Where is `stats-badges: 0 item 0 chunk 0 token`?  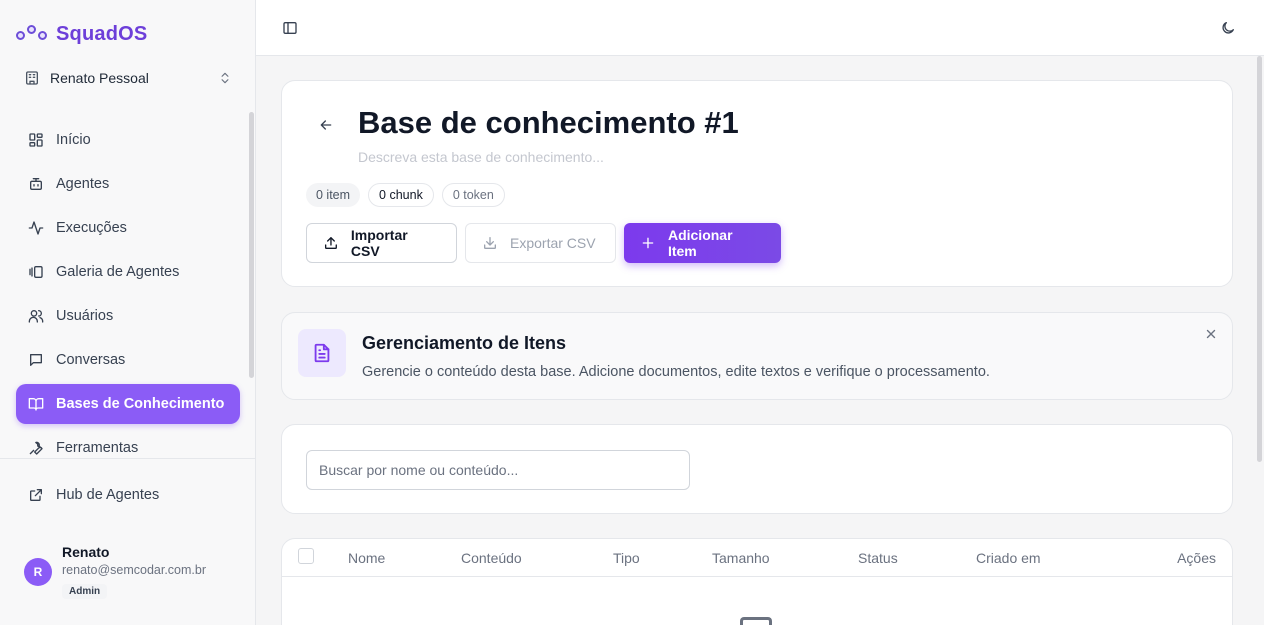 stats-badges: 0 item 0 chunk 0 token is located at coordinates (405, 195).